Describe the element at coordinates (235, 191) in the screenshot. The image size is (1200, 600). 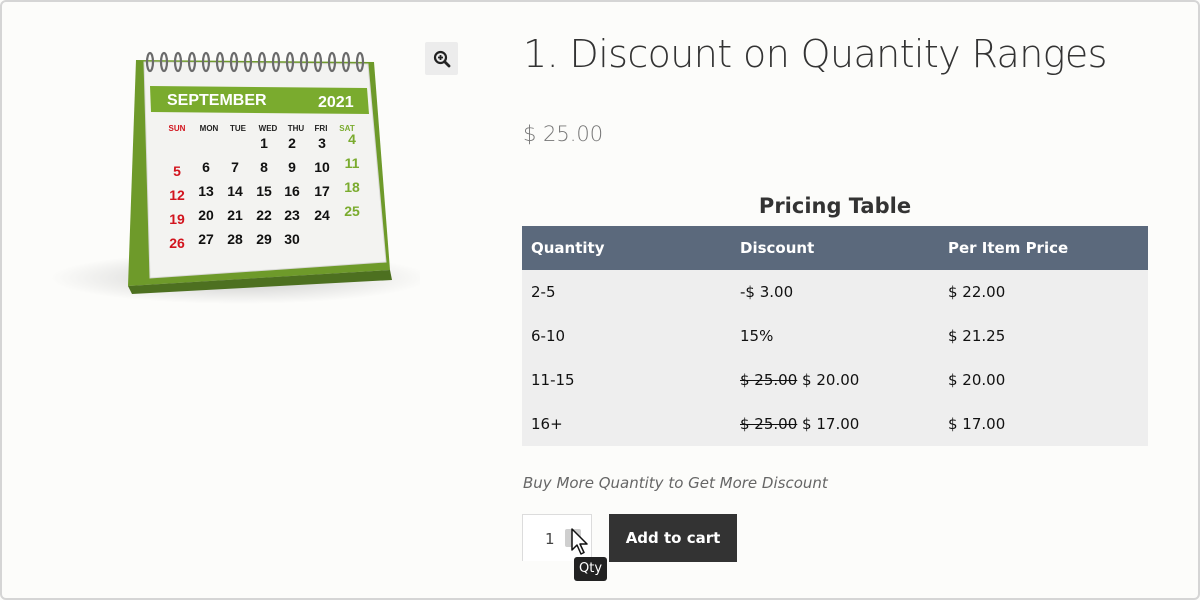
I see `calendar-day: 14` at that location.